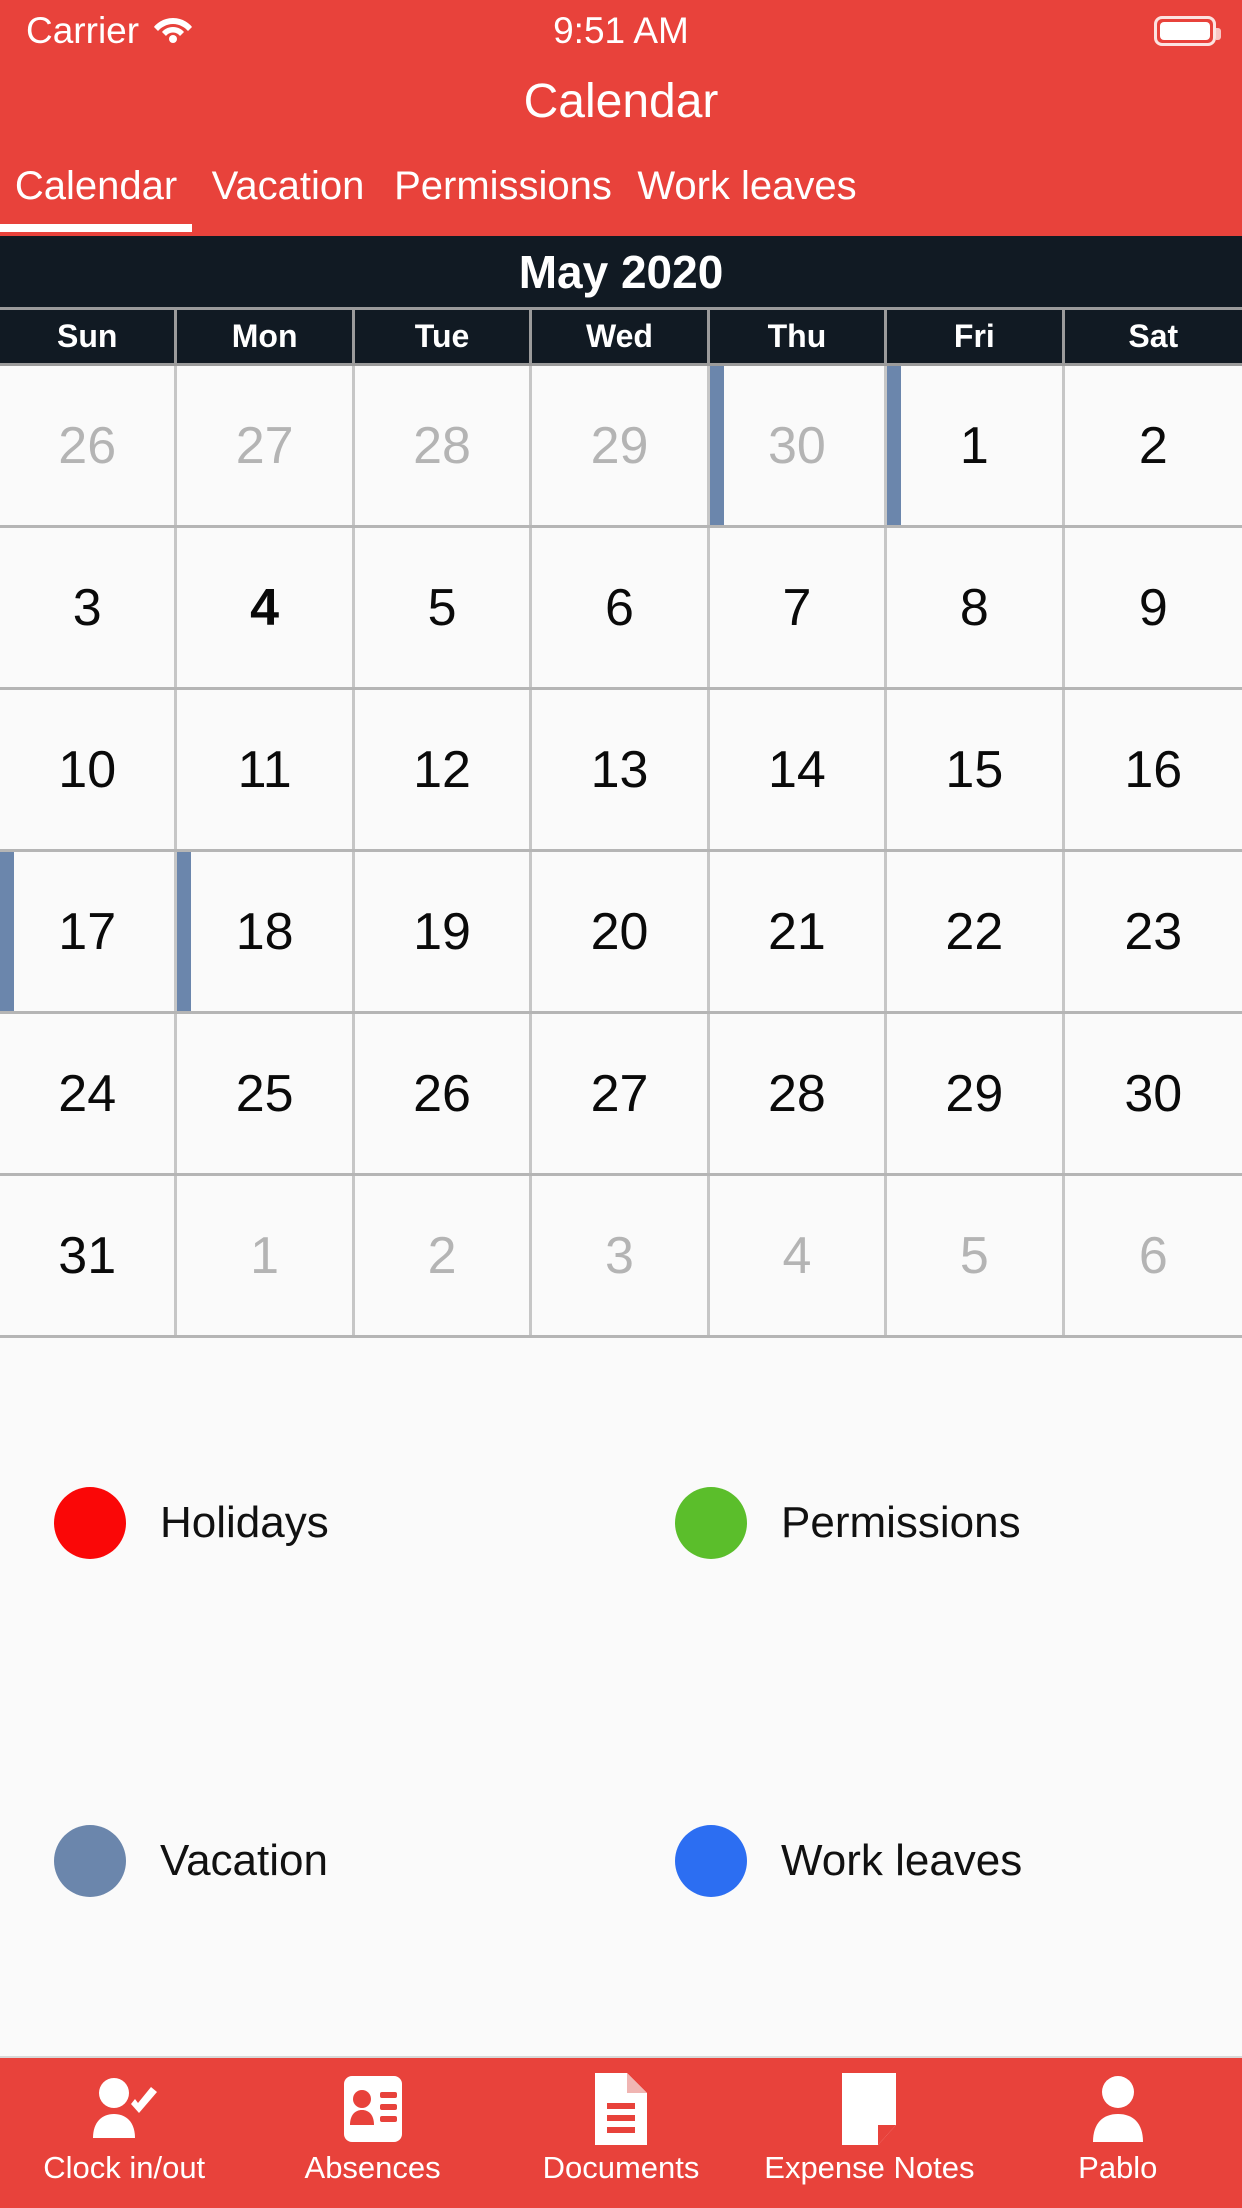 Image resolution: width=1242 pixels, height=2208 pixels. What do you see at coordinates (96, 186) in the screenshot?
I see `tab-calendar: Calendar` at bounding box center [96, 186].